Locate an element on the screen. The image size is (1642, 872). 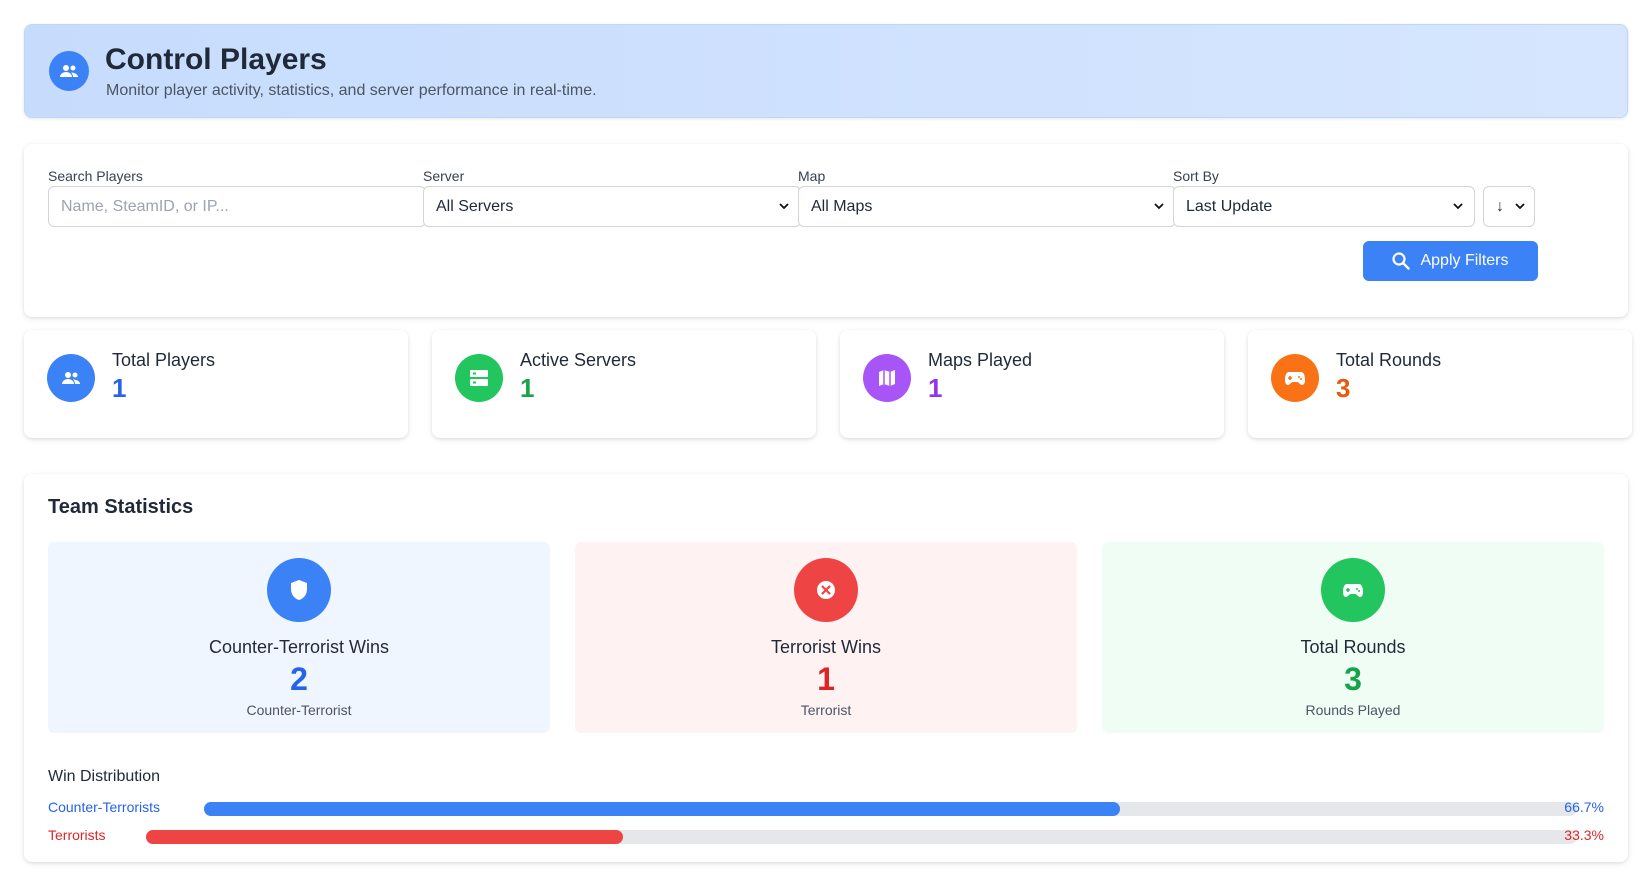
sort-label: Sort By is located at coordinates (1196, 176).